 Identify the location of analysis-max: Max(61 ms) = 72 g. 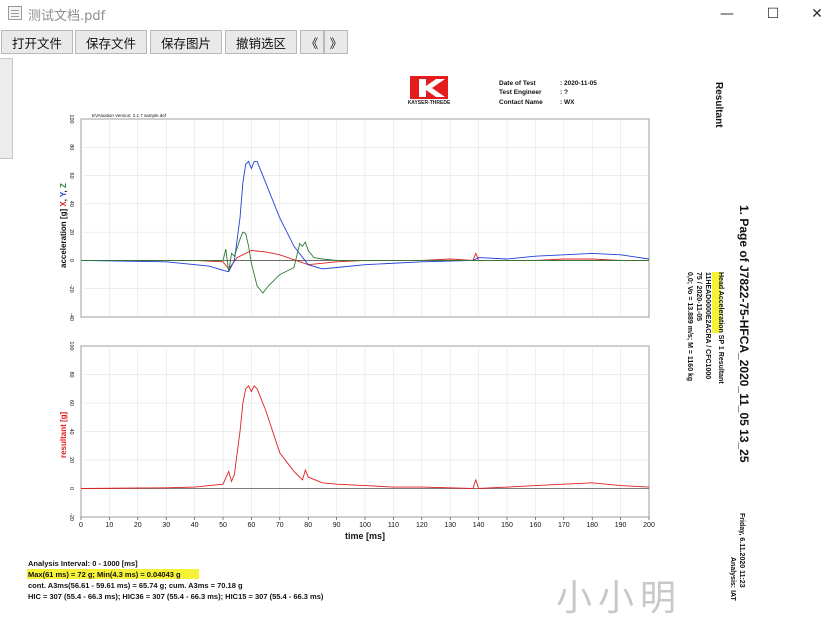
(60, 574).